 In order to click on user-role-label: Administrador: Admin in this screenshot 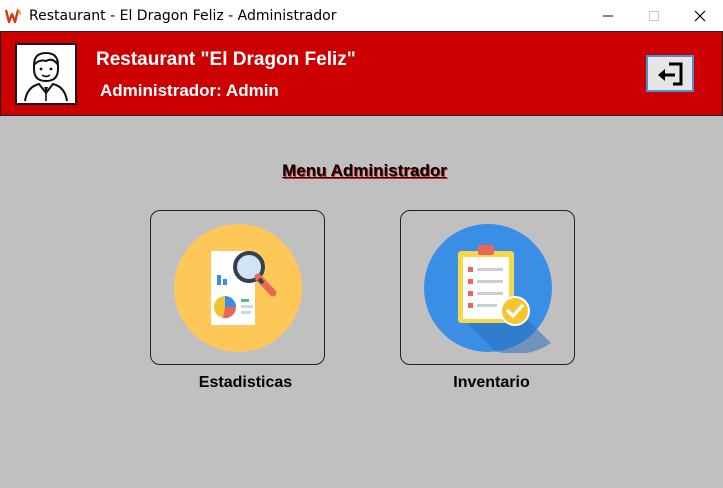, I will do `click(189, 90)`.